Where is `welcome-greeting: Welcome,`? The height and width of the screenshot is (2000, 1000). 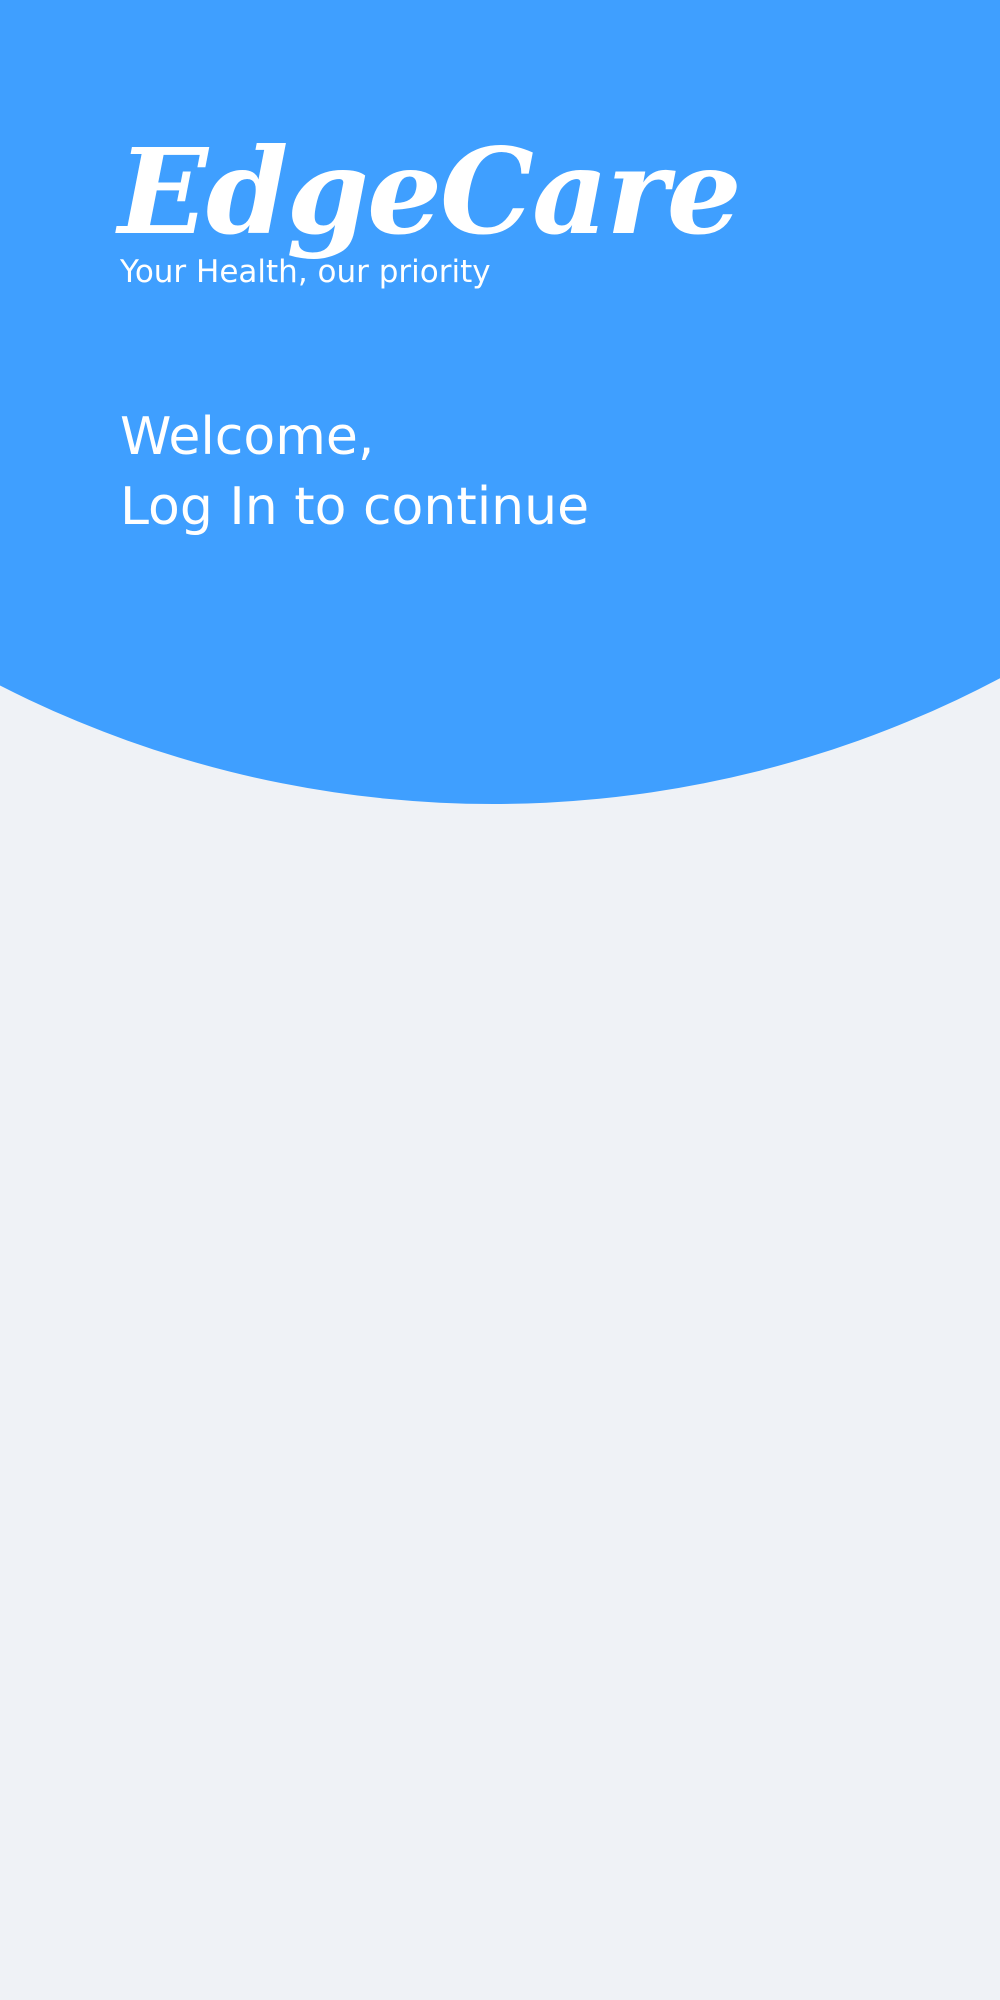
welcome-greeting: Welcome, is located at coordinates (247, 437).